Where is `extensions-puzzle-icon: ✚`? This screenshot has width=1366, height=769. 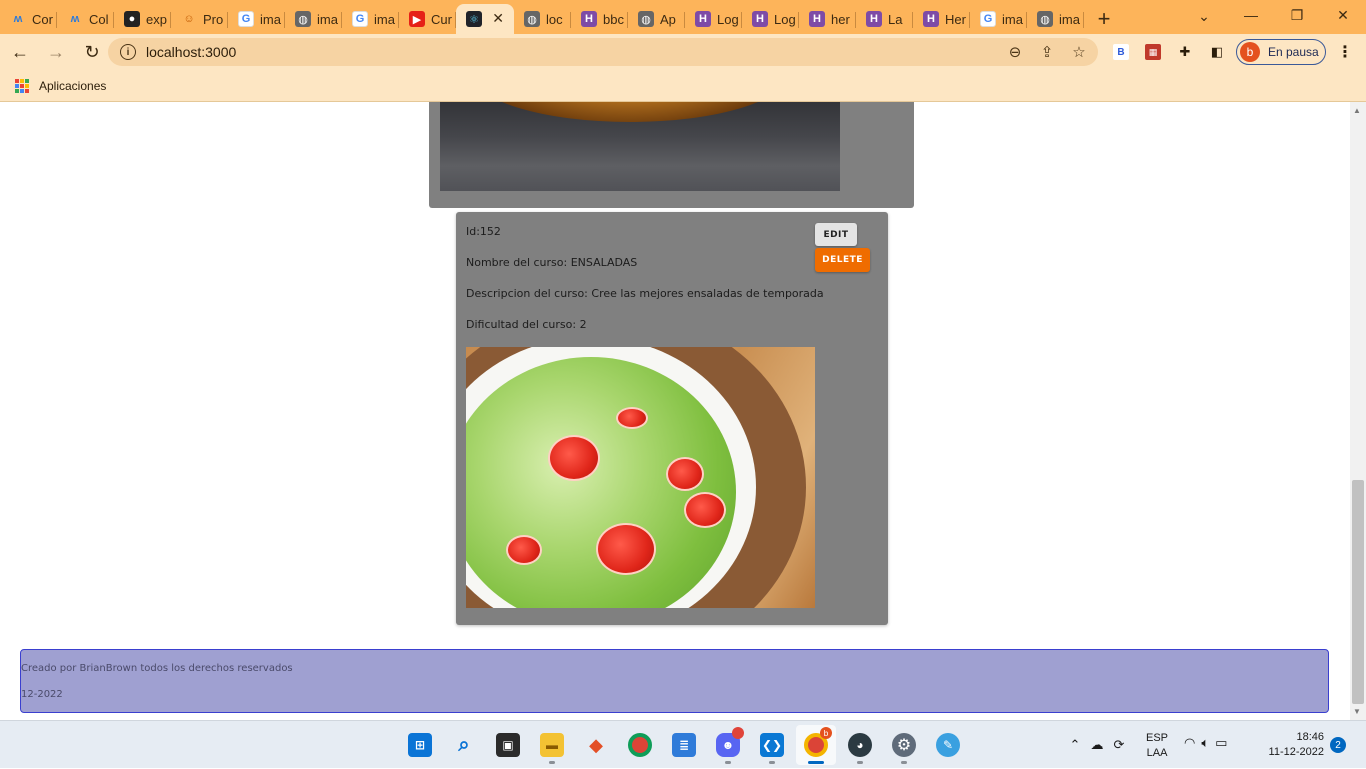 extensions-puzzle-icon: ✚ is located at coordinates (1185, 52).